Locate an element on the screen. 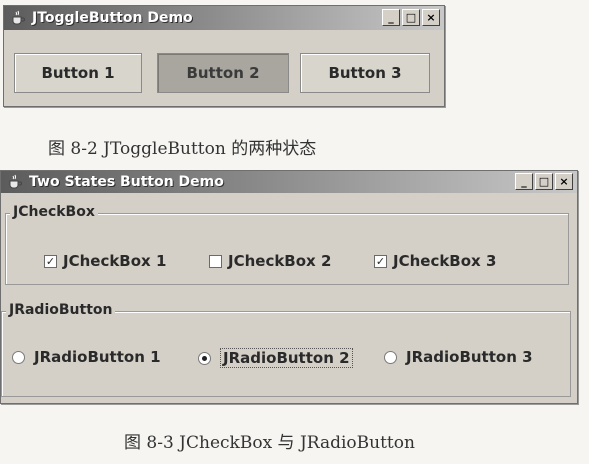 The width and height of the screenshot is (589, 464). radio-button-3: JRadioButton 3 is located at coordinates (458, 357).